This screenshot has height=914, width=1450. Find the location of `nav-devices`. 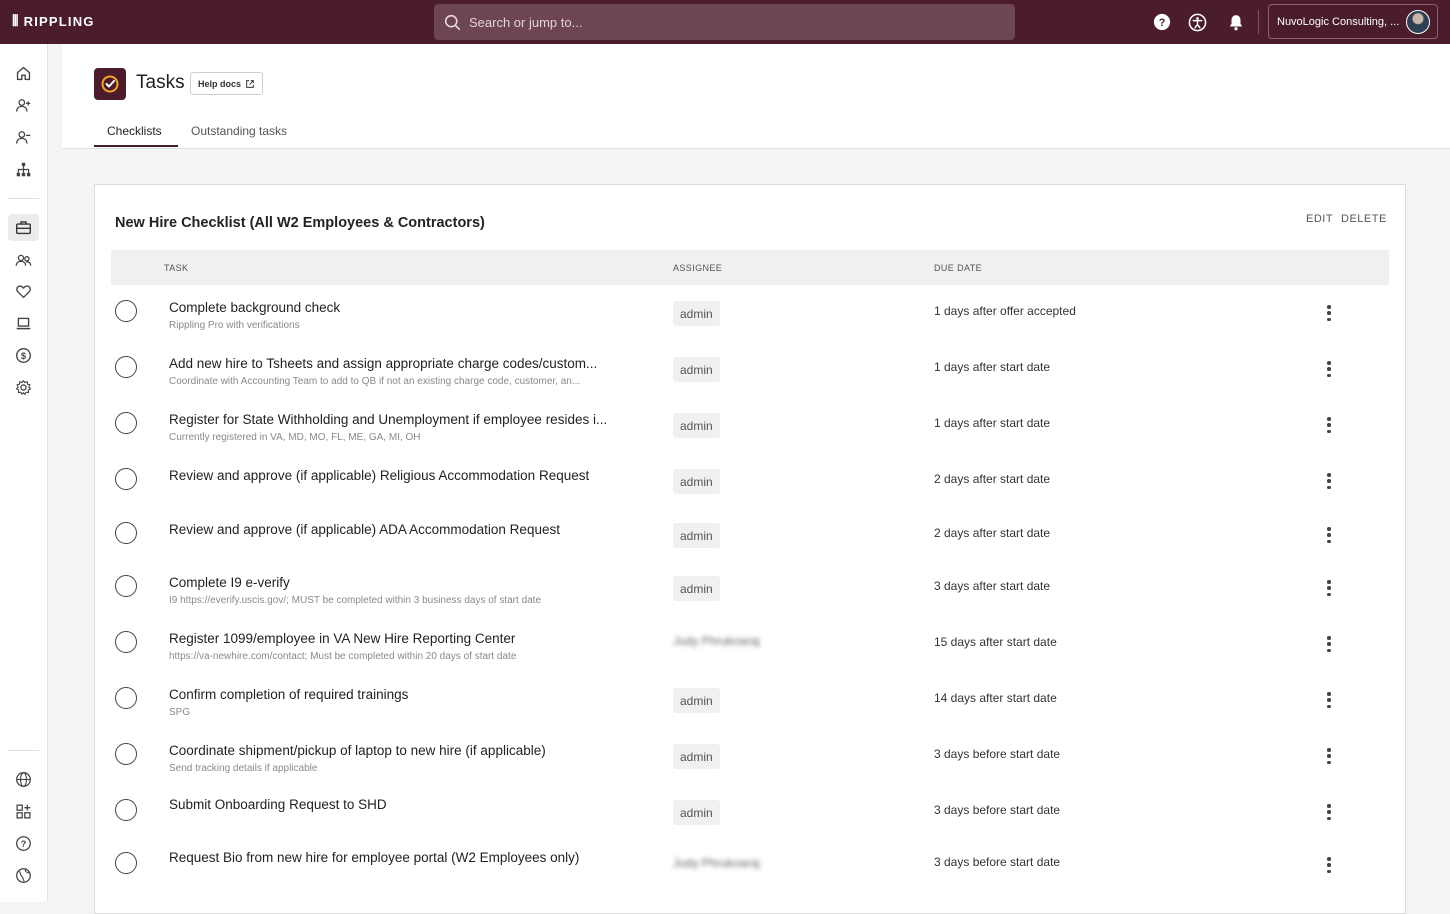

nav-devices is located at coordinates (23, 323).